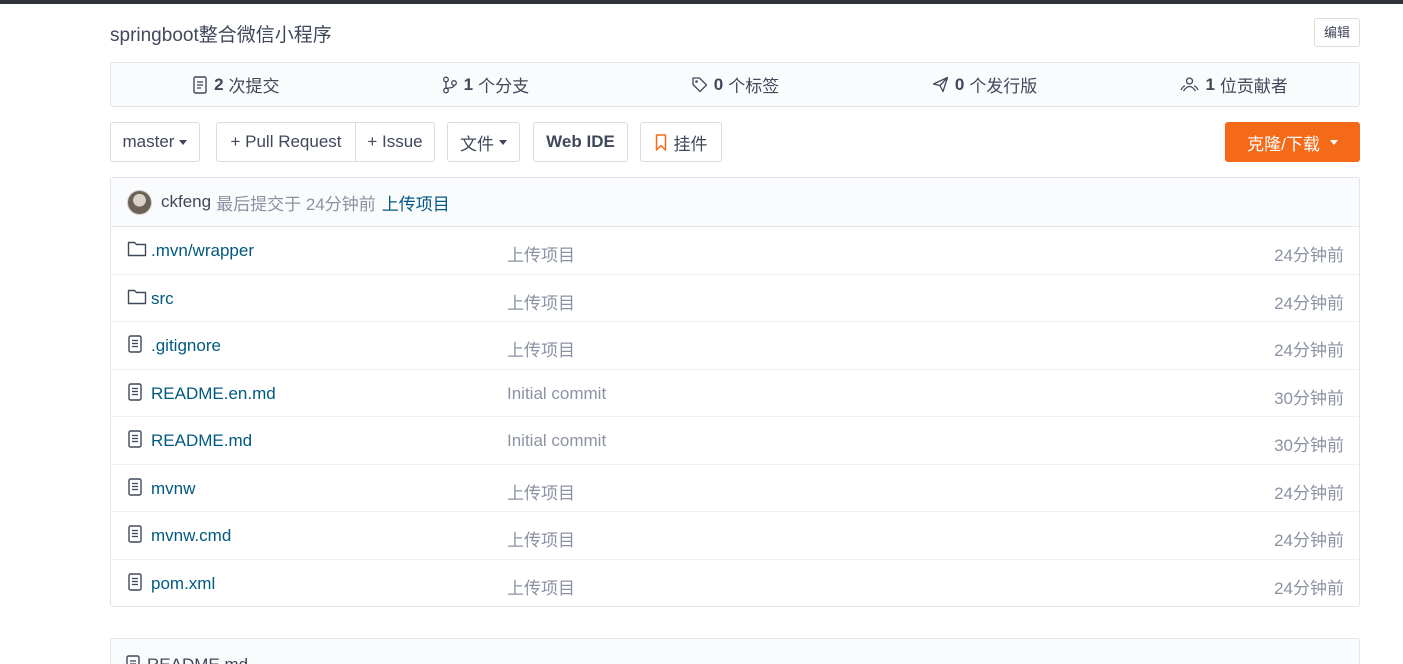 Image resolution: width=1403 pixels, height=664 pixels. Describe the element at coordinates (394, 142) in the screenshot. I see `new-issue-button: + Issue` at that location.